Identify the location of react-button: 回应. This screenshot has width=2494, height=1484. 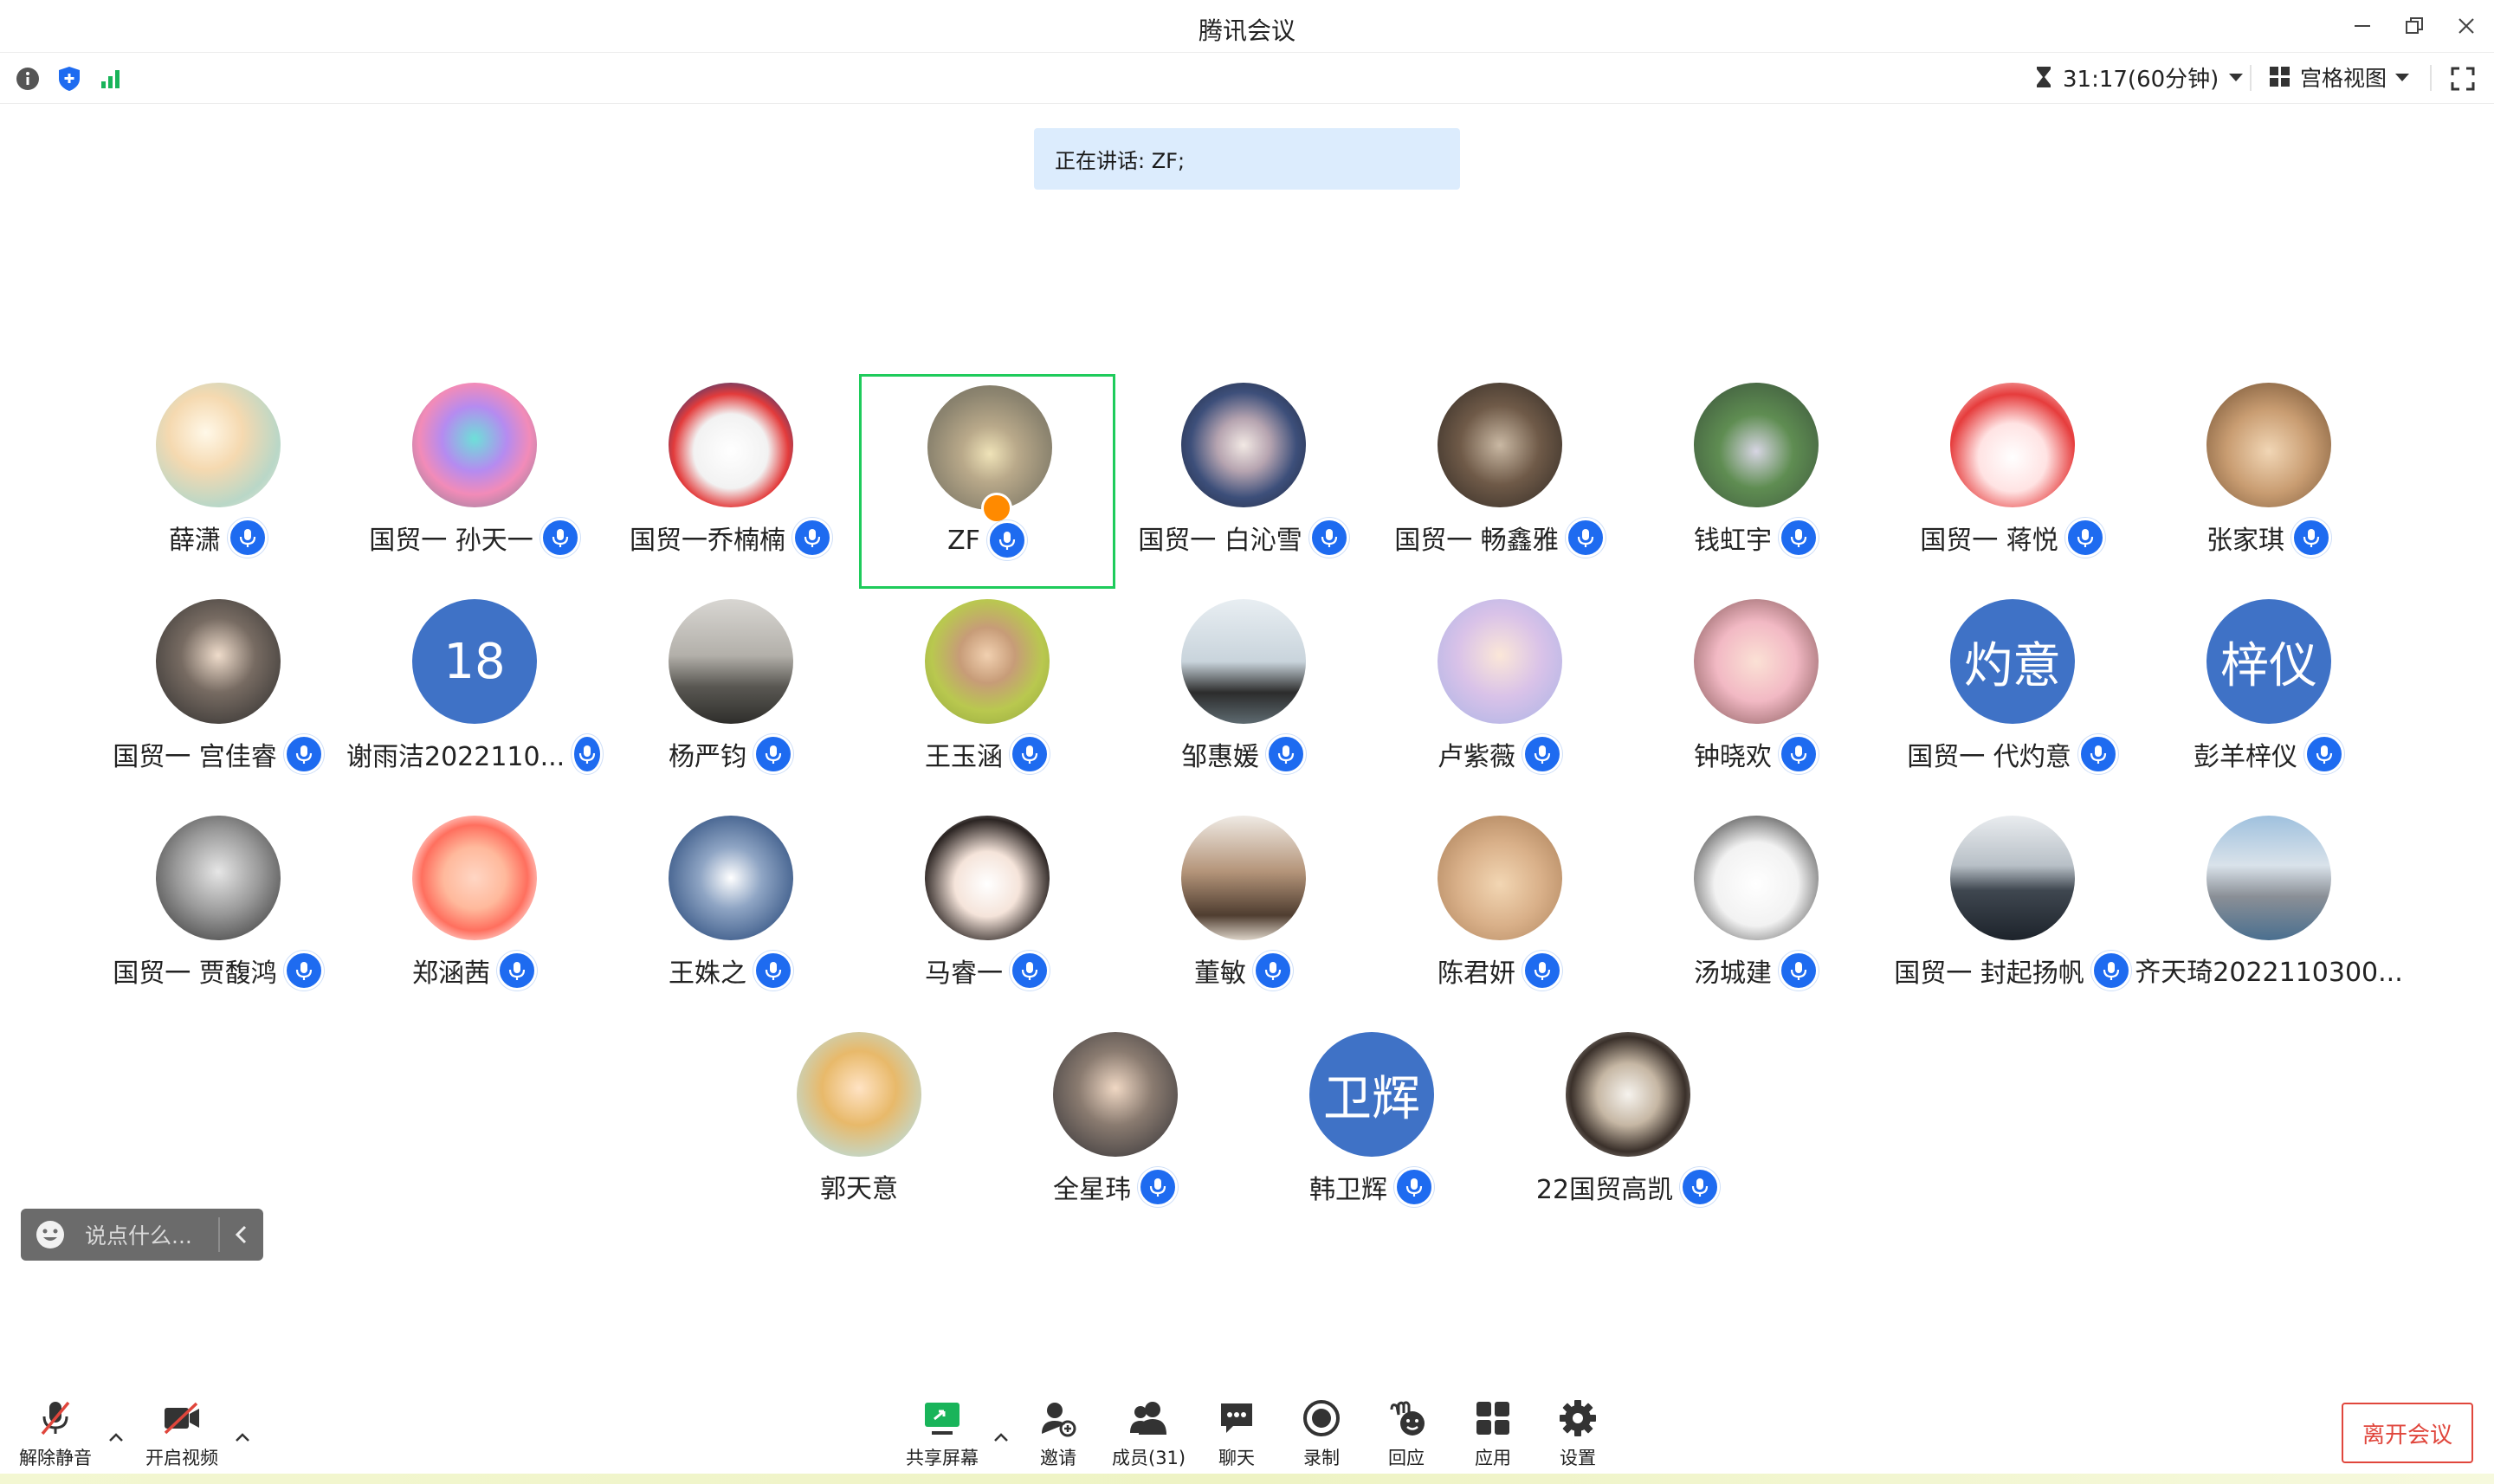
(1406, 1433).